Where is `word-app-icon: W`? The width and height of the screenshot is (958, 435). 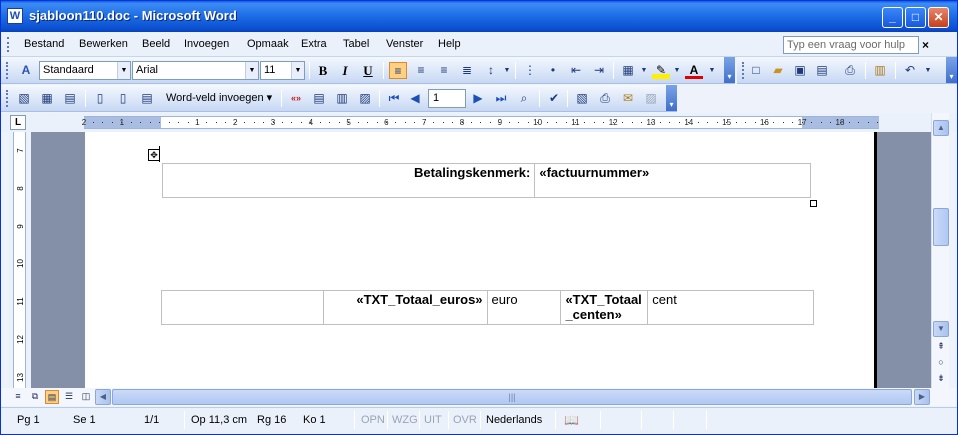 word-app-icon: W is located at coordinates (15, 16).